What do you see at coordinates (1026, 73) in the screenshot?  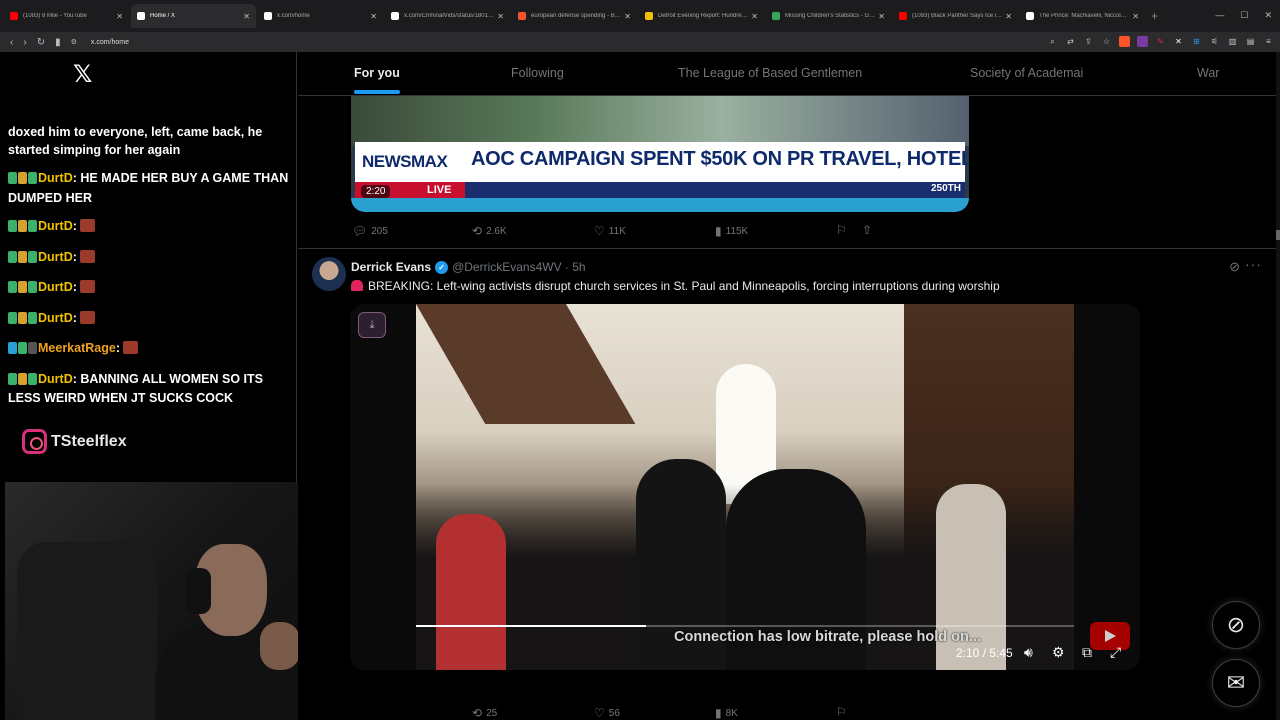 I see `tab-society-of-academai: Society of Academai` at bounding box center [1026, 73].